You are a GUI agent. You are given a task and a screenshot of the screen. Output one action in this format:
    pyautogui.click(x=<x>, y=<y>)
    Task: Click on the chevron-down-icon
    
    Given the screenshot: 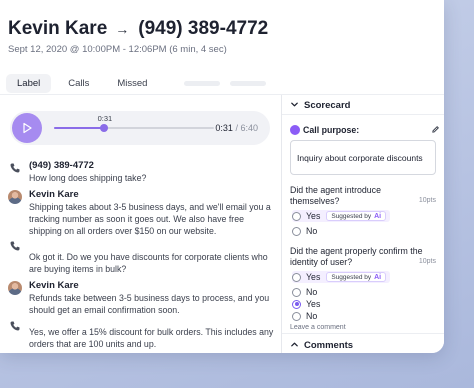 What is the action you would take?
    pyautogui.click(x=294, y=104)
    